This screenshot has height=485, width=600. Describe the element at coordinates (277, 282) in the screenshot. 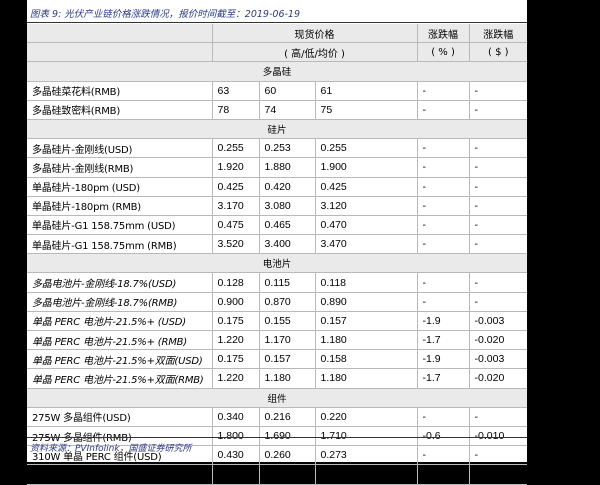

I see `table-row: 多晶电池片-金刚线-18.7%(USD) 0.128 0.115 0.118- -` at that location.